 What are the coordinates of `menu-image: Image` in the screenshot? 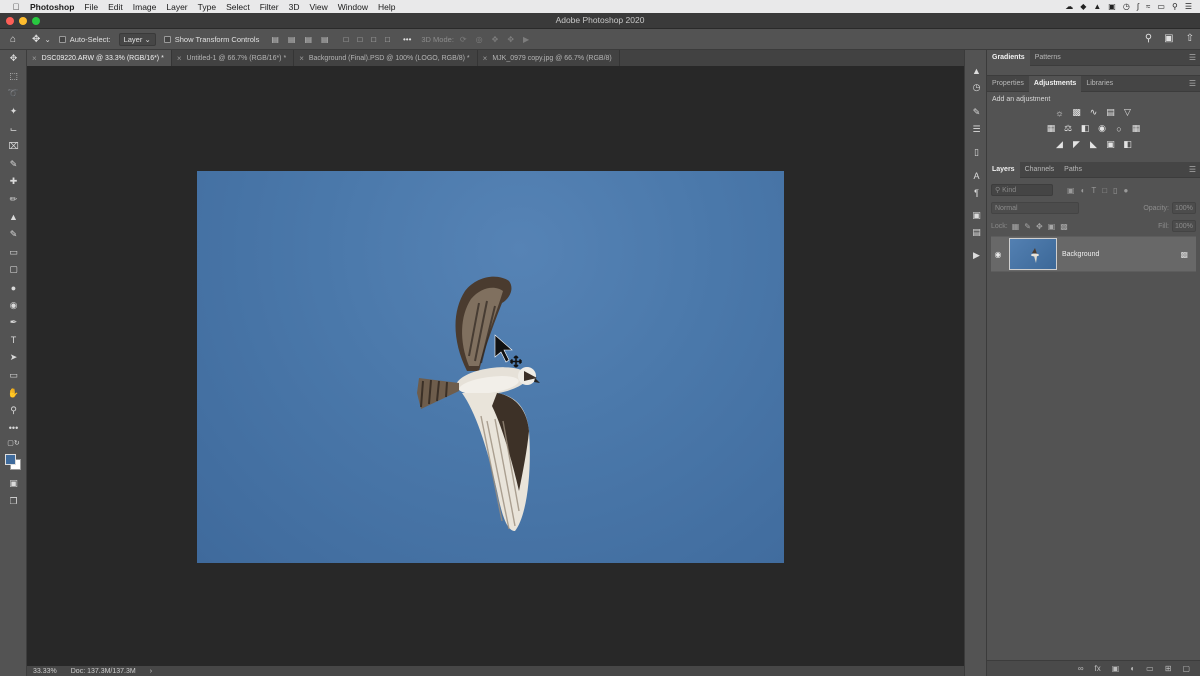 It's located at (145, 7).